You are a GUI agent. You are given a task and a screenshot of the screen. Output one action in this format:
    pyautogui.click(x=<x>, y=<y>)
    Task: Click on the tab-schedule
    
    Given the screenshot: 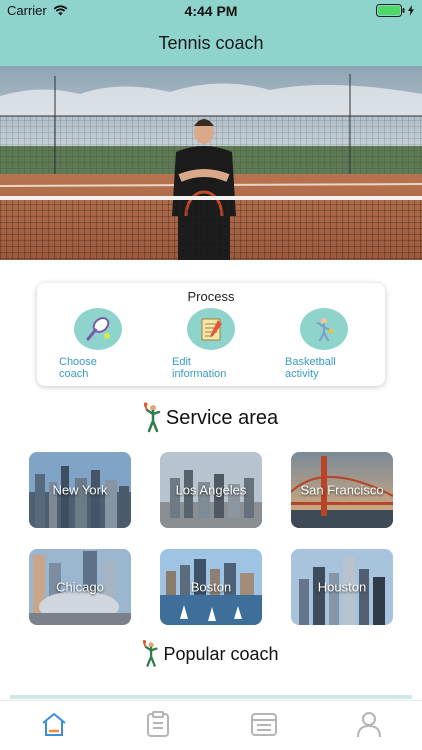 What is the action you would take?
    pyautogui.click(x=264, y=724)
    